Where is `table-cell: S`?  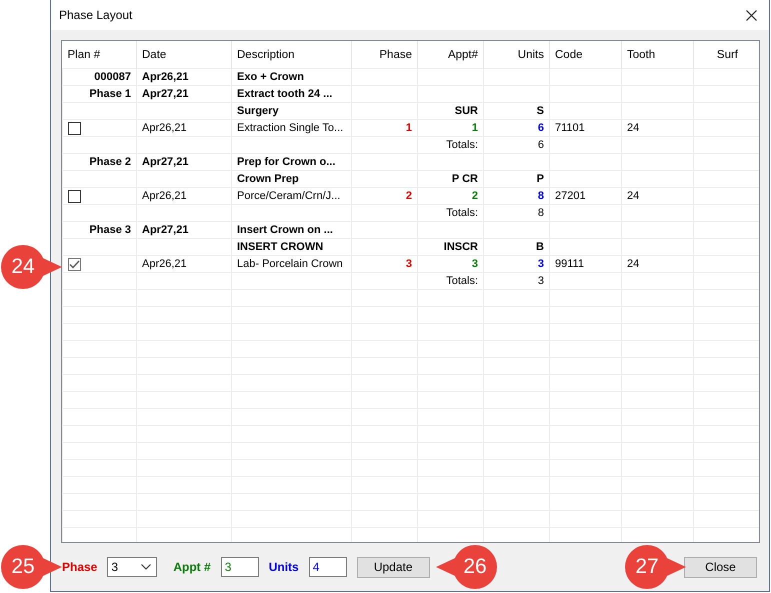 table-cell: S is located at coordinates (540, 111).